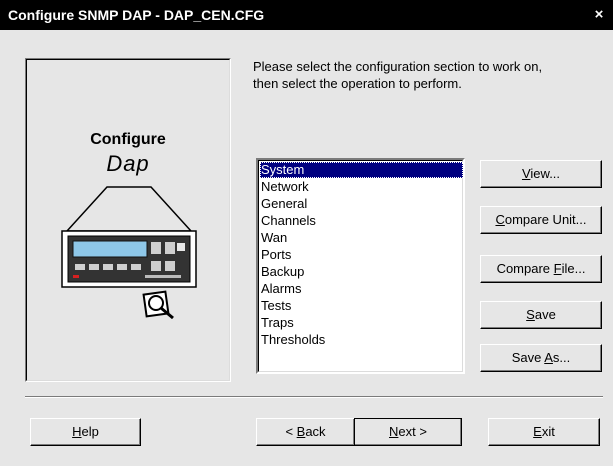 Image resolution: width=613 pixels, height=466 pixels. What do you see at coordinates (314, 397) in the screenshot?
I see `separator-line` at bounding box center [314, 397].